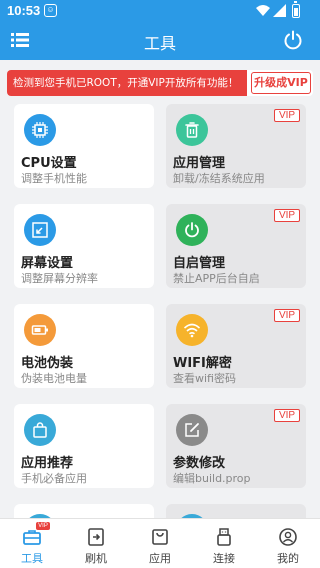 The width and height of the screenshot is (320, 568). Describe the element at coordinates (199, 263) in the screenshot. I see `card-title: 自启管理` at that location.